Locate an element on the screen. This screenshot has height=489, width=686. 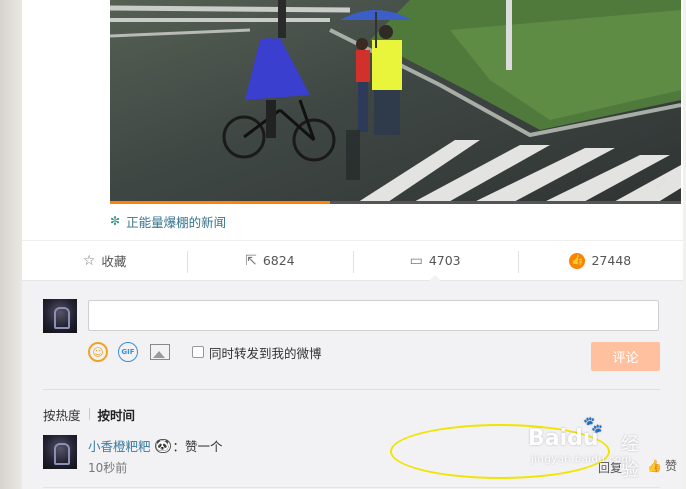
favorite-label: 收藏 is located at coordinates (114, 261).